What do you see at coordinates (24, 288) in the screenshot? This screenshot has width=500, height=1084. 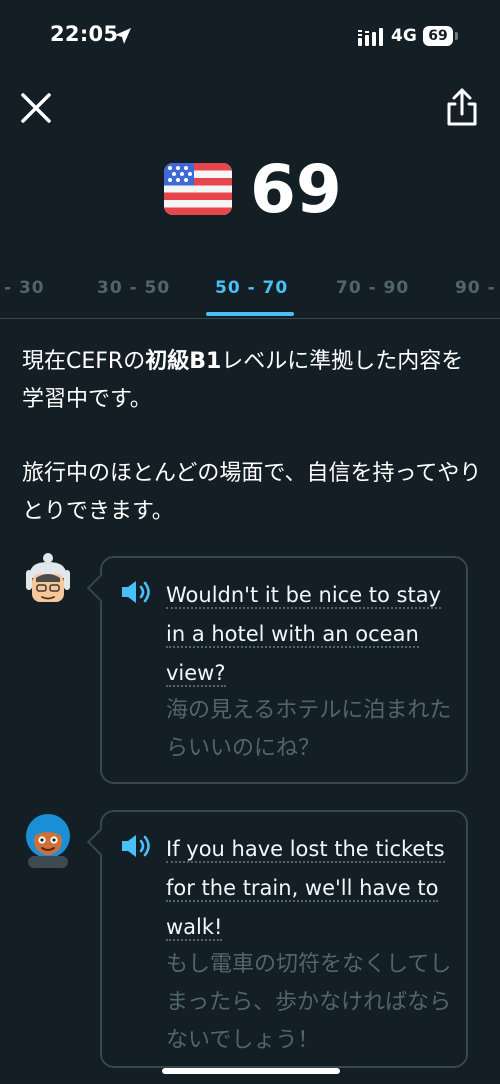 I see `tab-below-30: - 30` at bounding box center [24, 288].